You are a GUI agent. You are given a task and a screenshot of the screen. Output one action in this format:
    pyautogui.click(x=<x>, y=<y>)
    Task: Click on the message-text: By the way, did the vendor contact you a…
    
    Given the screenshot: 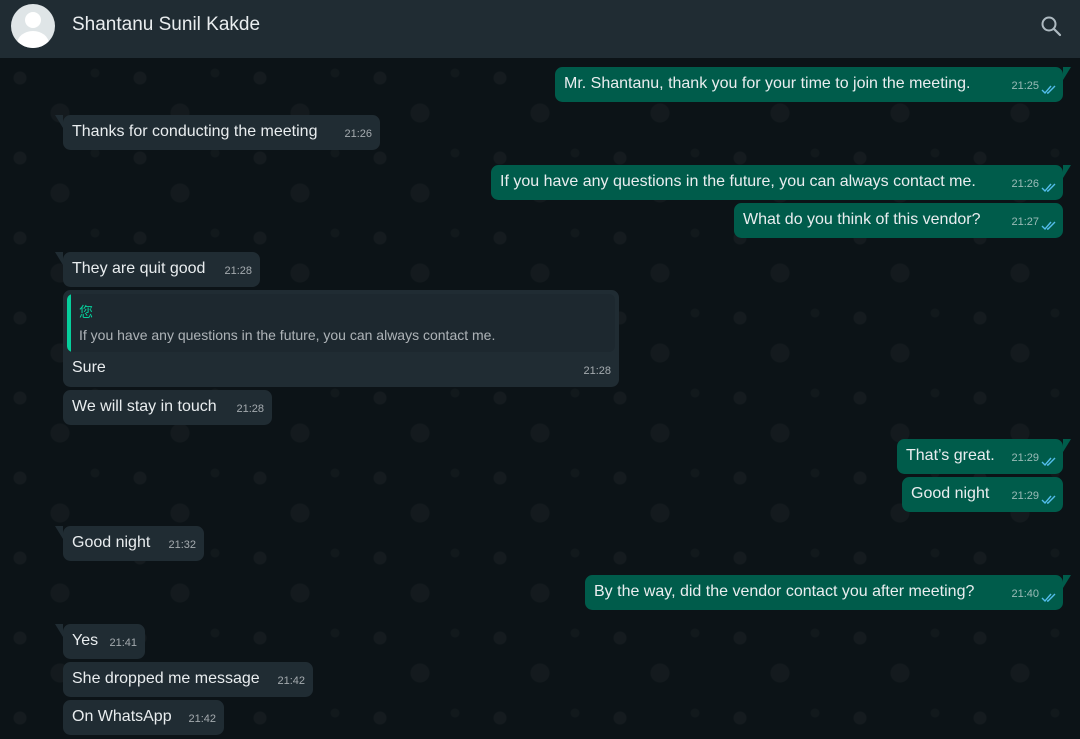 What is the action you would take?
    pyautogui.click(x=784, y=591)
    